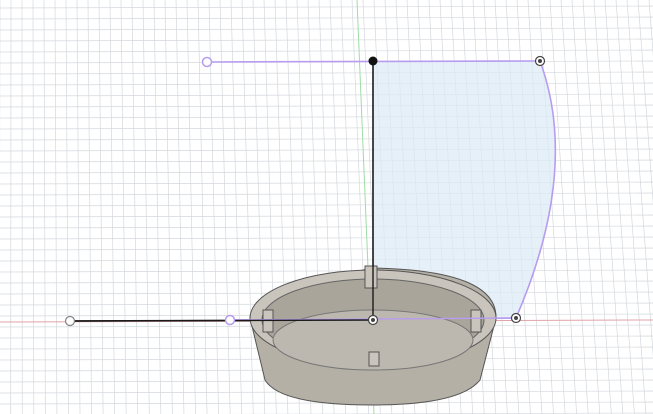 This screenshot has width=653, height=414. I want to click on mid-left-point-icon, so click(230, 320).